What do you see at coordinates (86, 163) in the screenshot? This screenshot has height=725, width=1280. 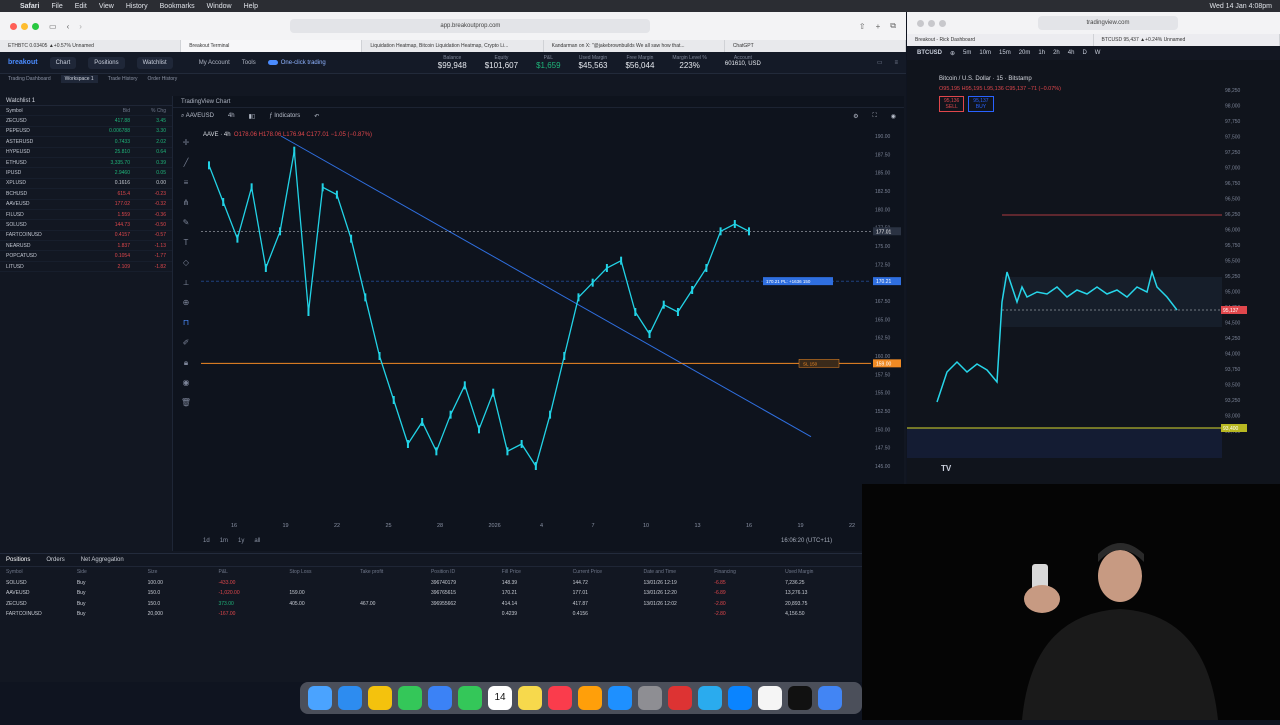 I see `watchlist-row: ETHUSD3,335.700.39` at bounding box center [86, 163].